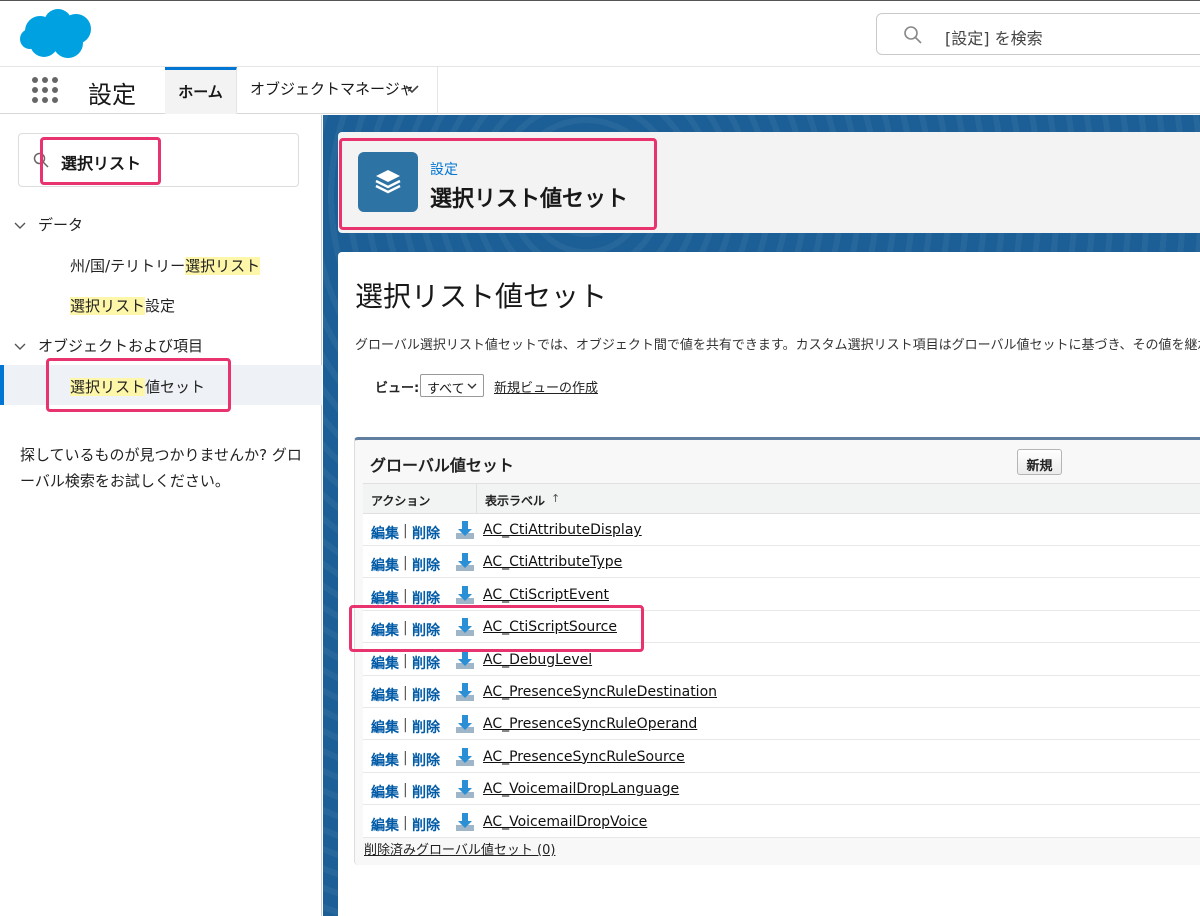  I want to click on view-select: すべて, so click(452, 385).